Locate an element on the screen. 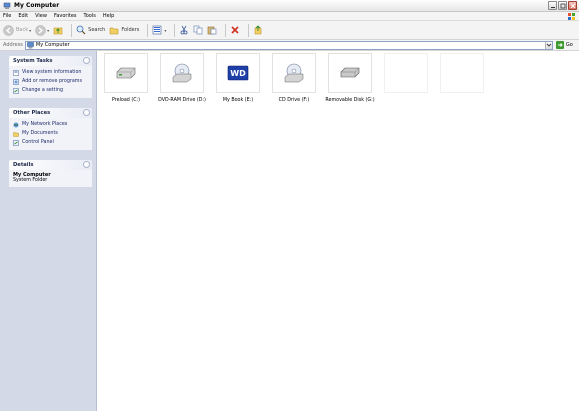 This screenshot has height=411, width=579. menu-bar: File Edit View Favorites Tools Help is located at coordinates (289, 16).